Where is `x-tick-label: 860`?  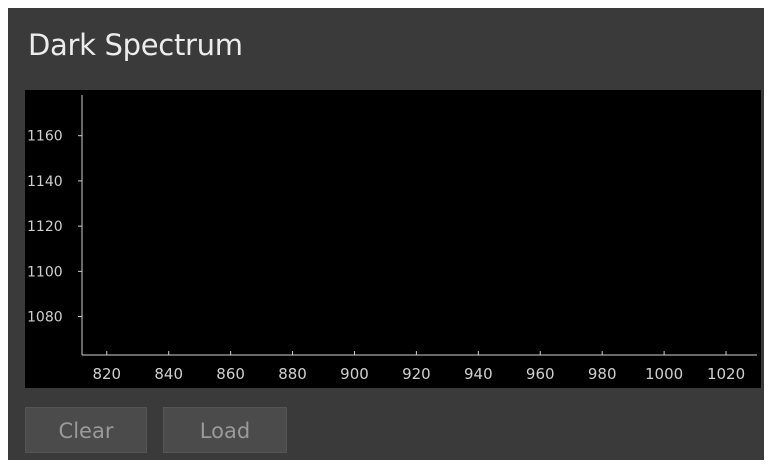
x-tick-label: 860 is located at coordinates (230, 374).